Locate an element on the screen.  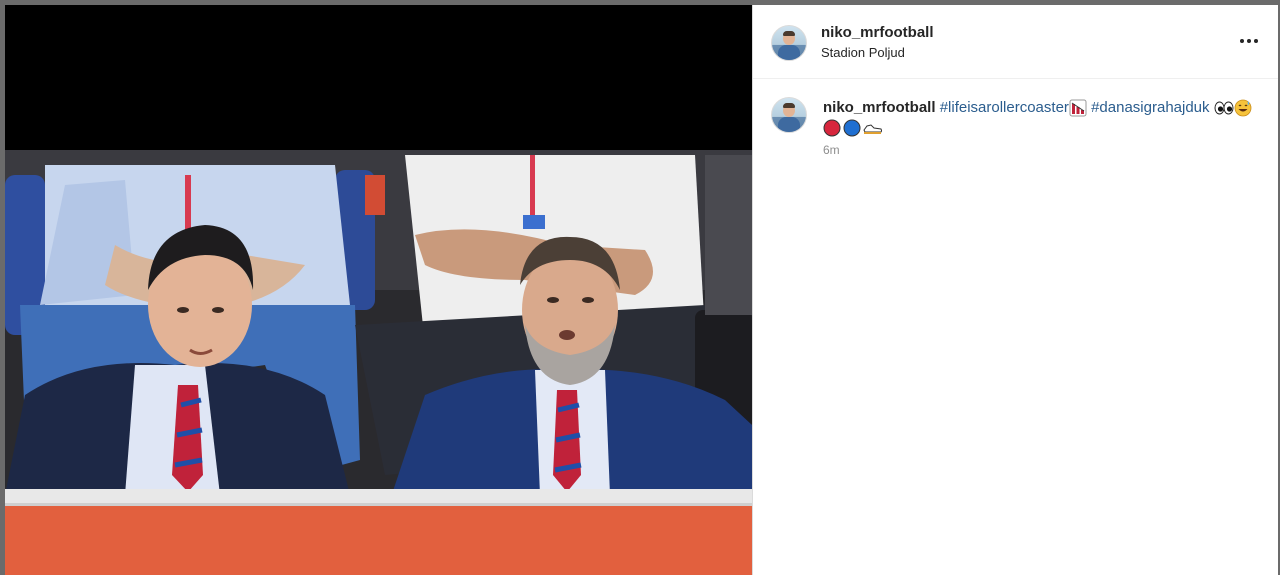
more-options-button is located at coordinates (1249, 41).